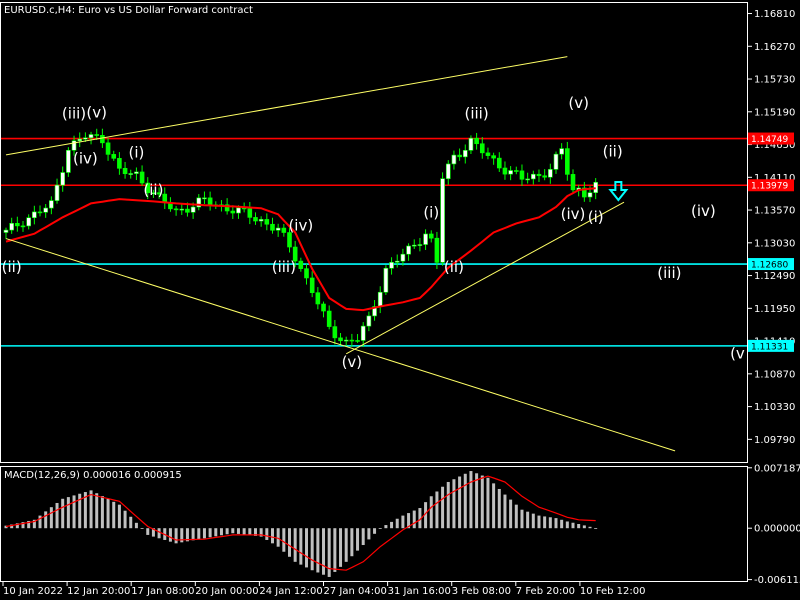 This screenshot has height=600, width=800. I want to click on y-tick-label: 1.10870, so click(774, 374).